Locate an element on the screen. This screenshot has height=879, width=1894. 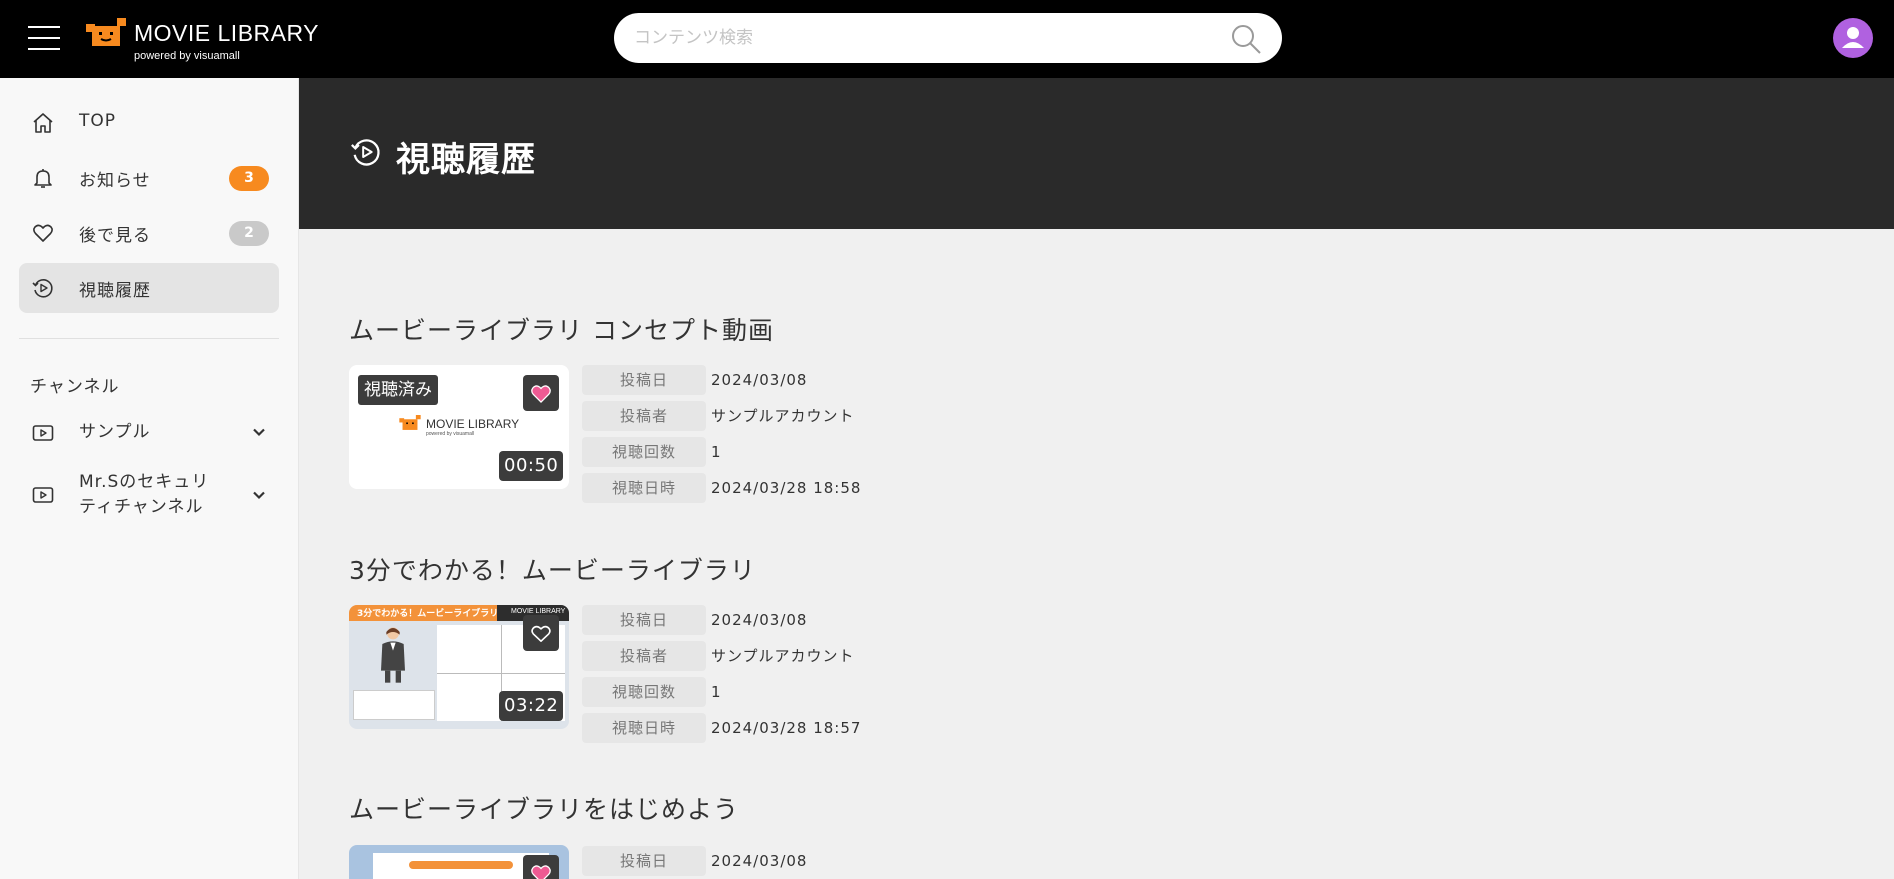
sidebar-item-label: お知らせ is located at coordinates (115, 181).